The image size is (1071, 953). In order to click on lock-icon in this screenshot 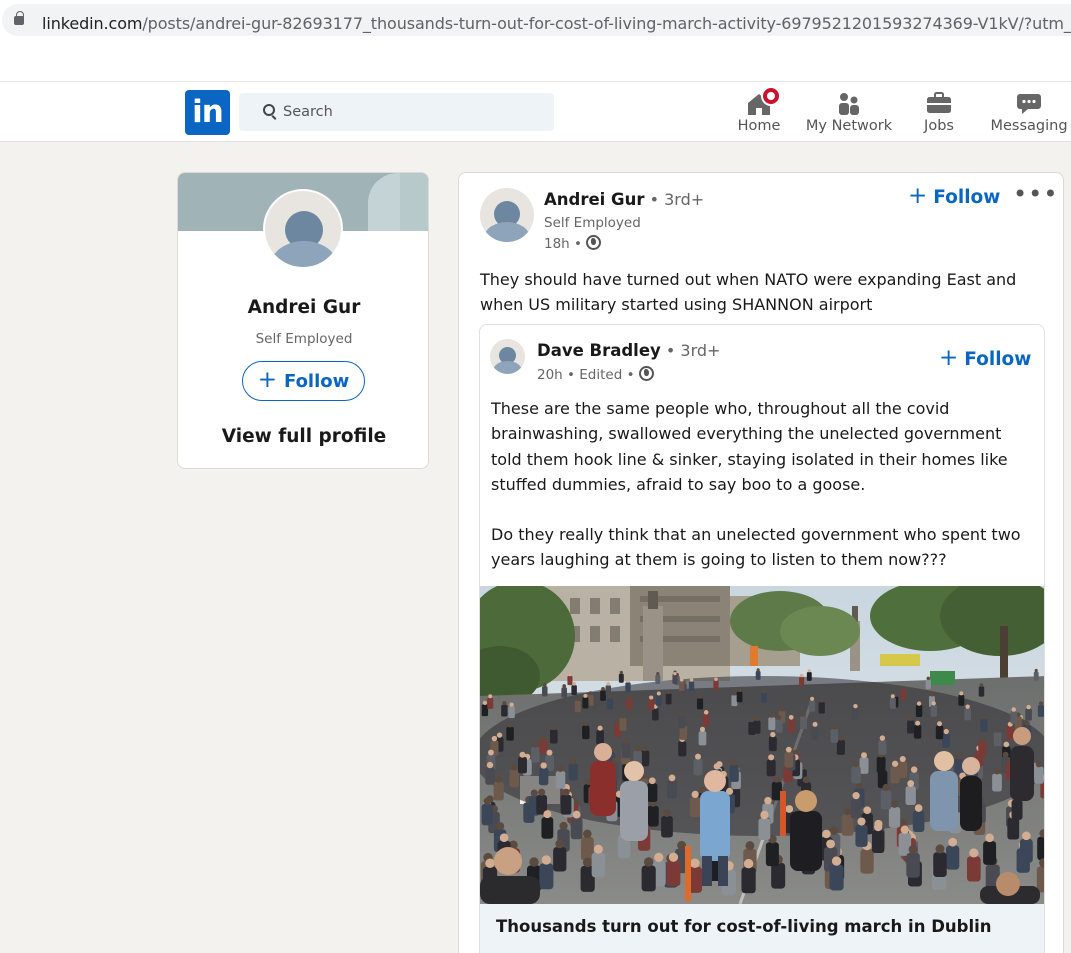, I will do `click(19, 18)`.